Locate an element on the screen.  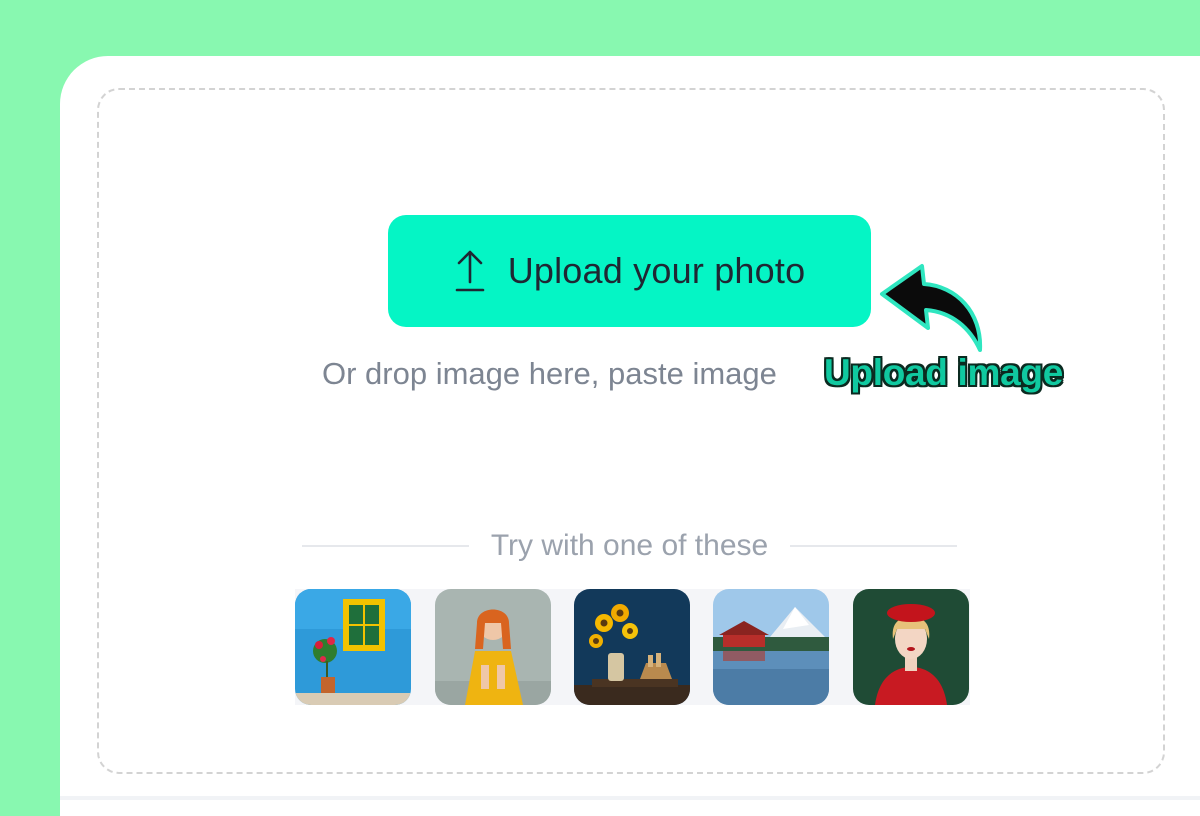
upload-button-label: Upload your photo is located at coordinates (656, 270).